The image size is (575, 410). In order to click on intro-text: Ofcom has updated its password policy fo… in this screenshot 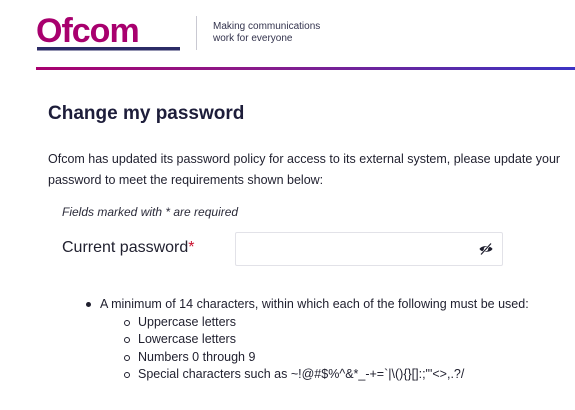, I will do `click(304, 169)`.